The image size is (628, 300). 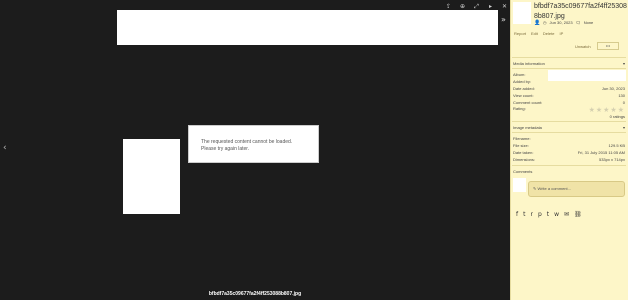 I want to click on media-meta-row: ◷ Jun 30, 2023 🗨 None, so click(x=568, y=22).